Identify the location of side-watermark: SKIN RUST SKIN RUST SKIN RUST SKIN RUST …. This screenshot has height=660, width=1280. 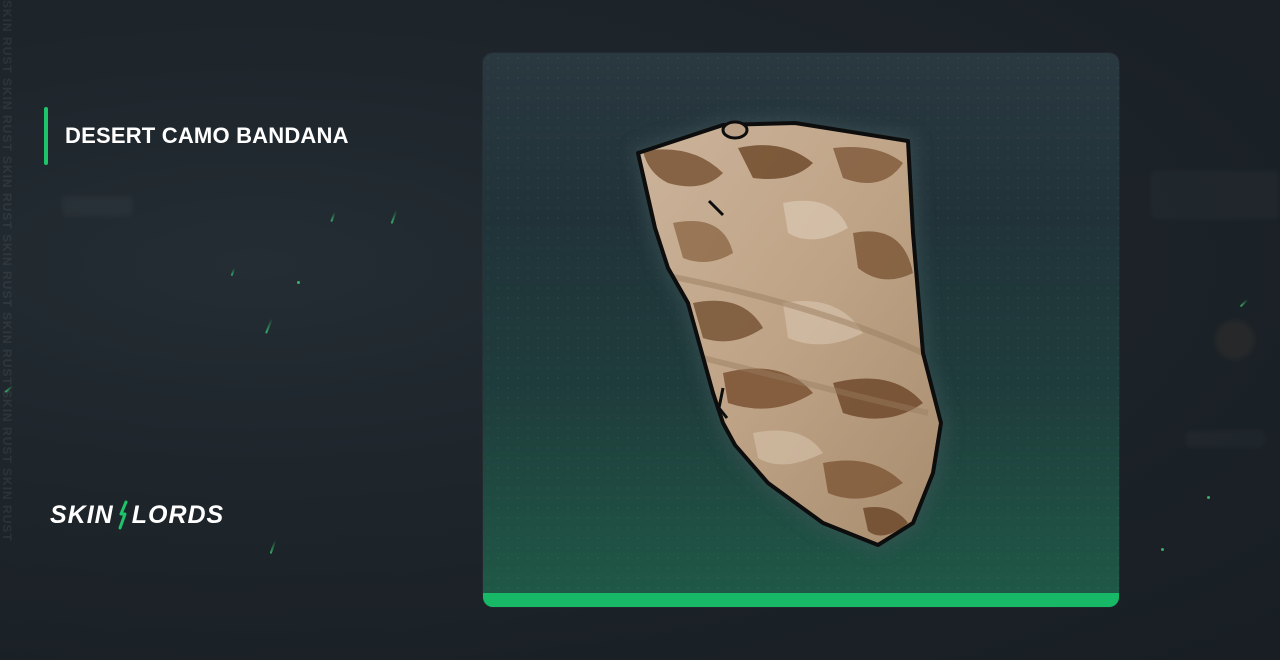
(7, 271).